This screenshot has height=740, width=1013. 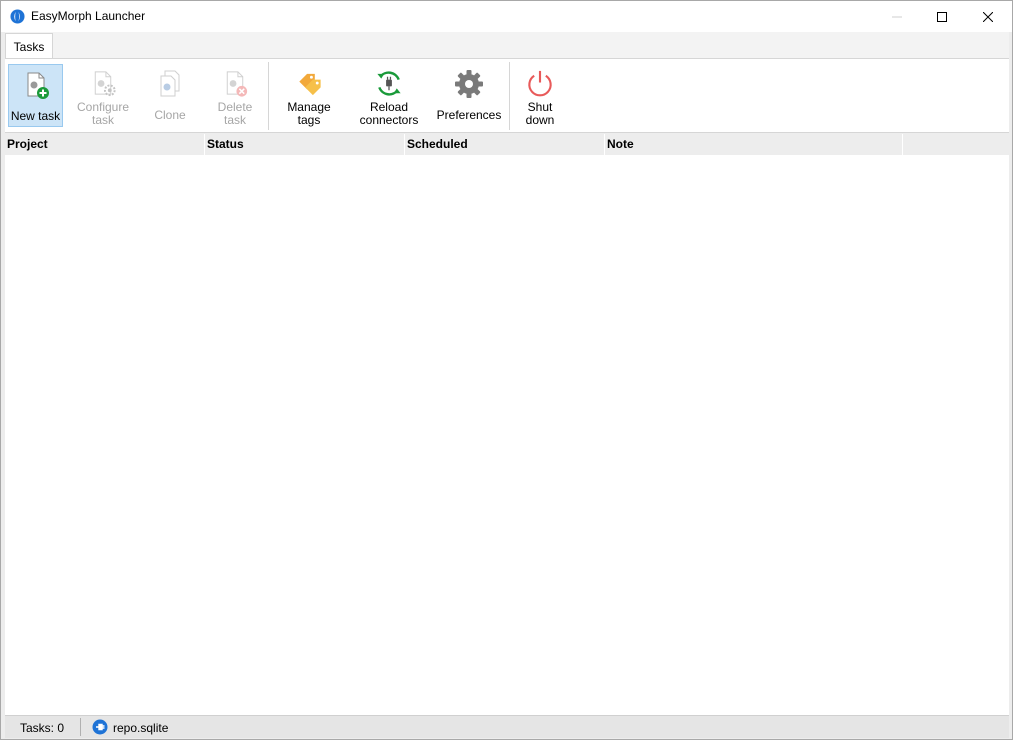 I want to click on repository-name: repo.sqlite, so click(x=140, y=728).